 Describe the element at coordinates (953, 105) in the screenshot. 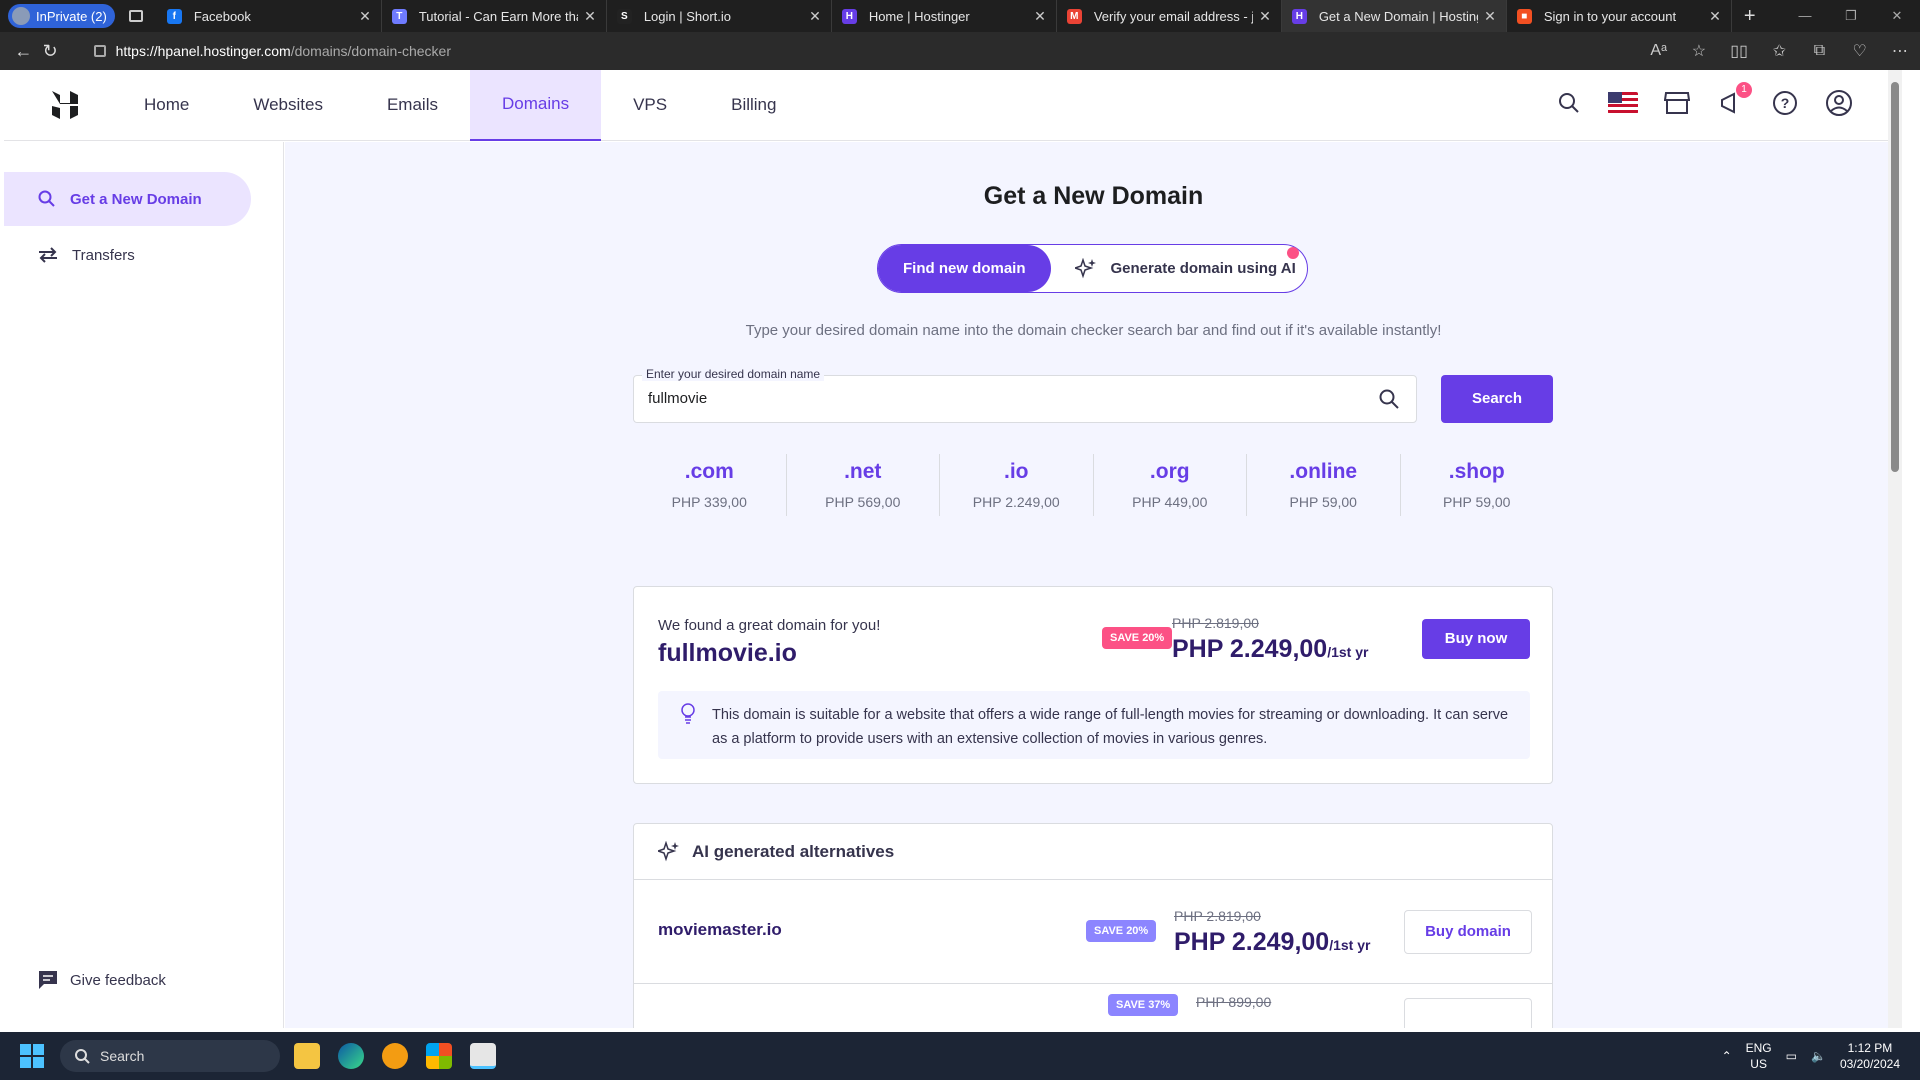

I see `top-navigation: Home Websites Emails Domains VPS Billing 1 ?` at that location.